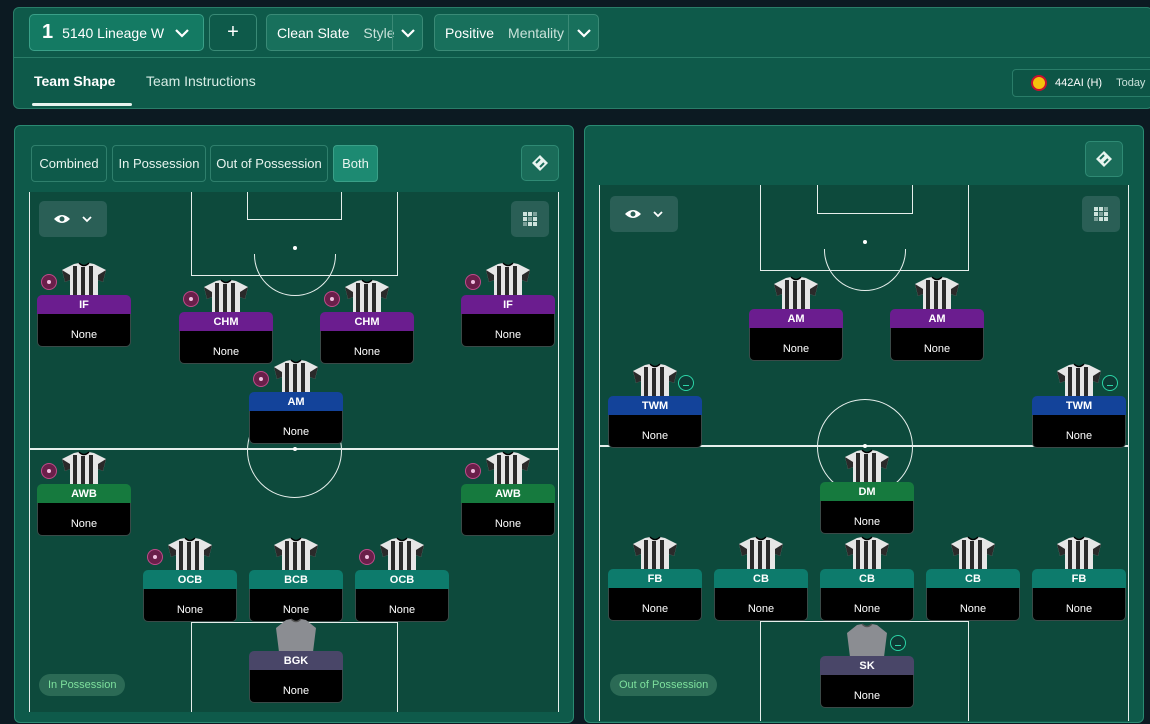  I want to click on role-label: IF, so click(84, 304).